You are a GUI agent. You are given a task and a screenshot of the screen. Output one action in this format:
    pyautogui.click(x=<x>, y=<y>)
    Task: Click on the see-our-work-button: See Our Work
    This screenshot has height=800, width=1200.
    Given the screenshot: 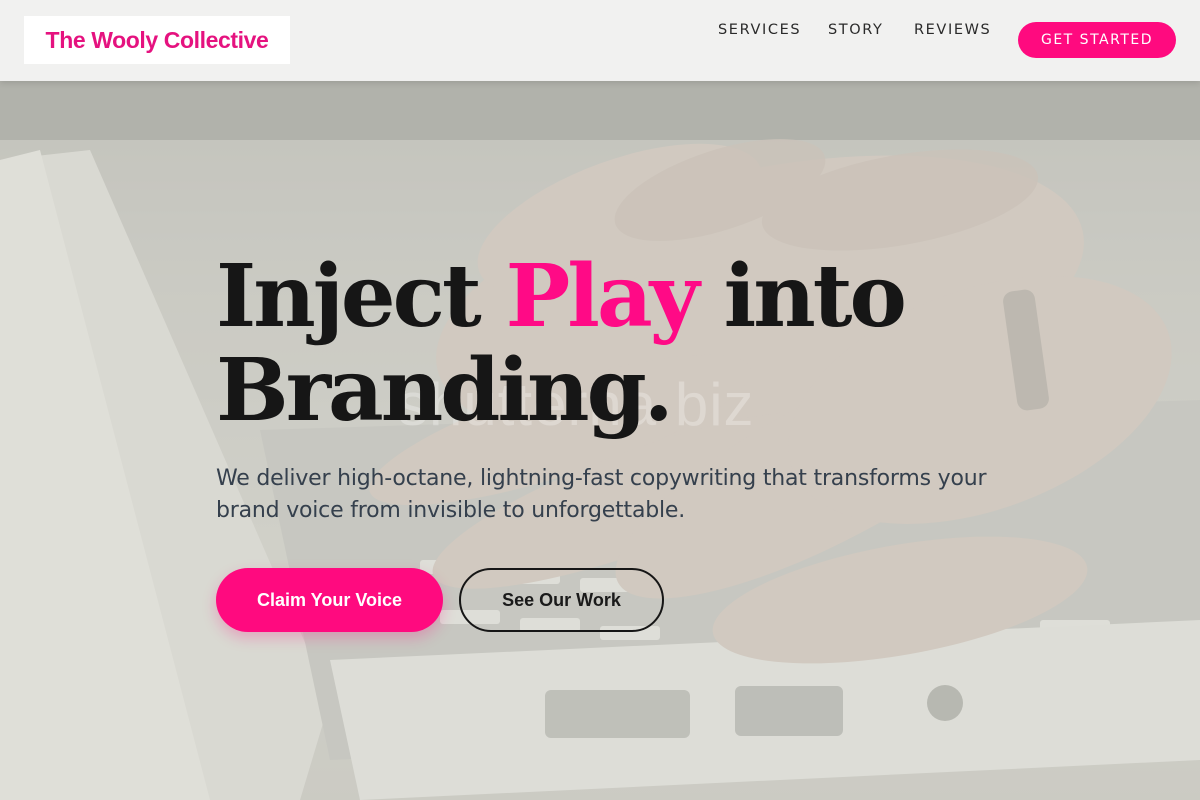 What is the action you would take?
    pyautogui.click(x=561, y=600)
    